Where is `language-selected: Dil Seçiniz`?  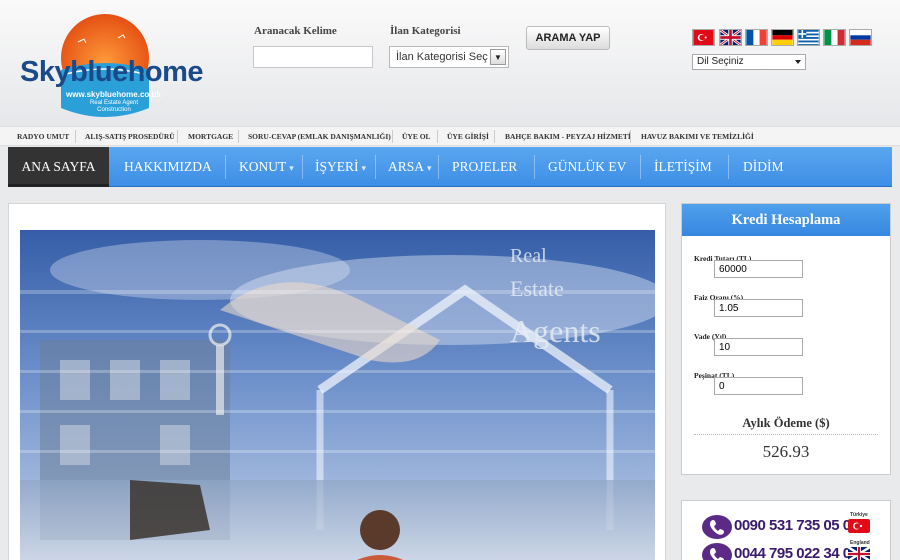 language-selected: Dil Seçiniz is located at coordinates (720, 61).